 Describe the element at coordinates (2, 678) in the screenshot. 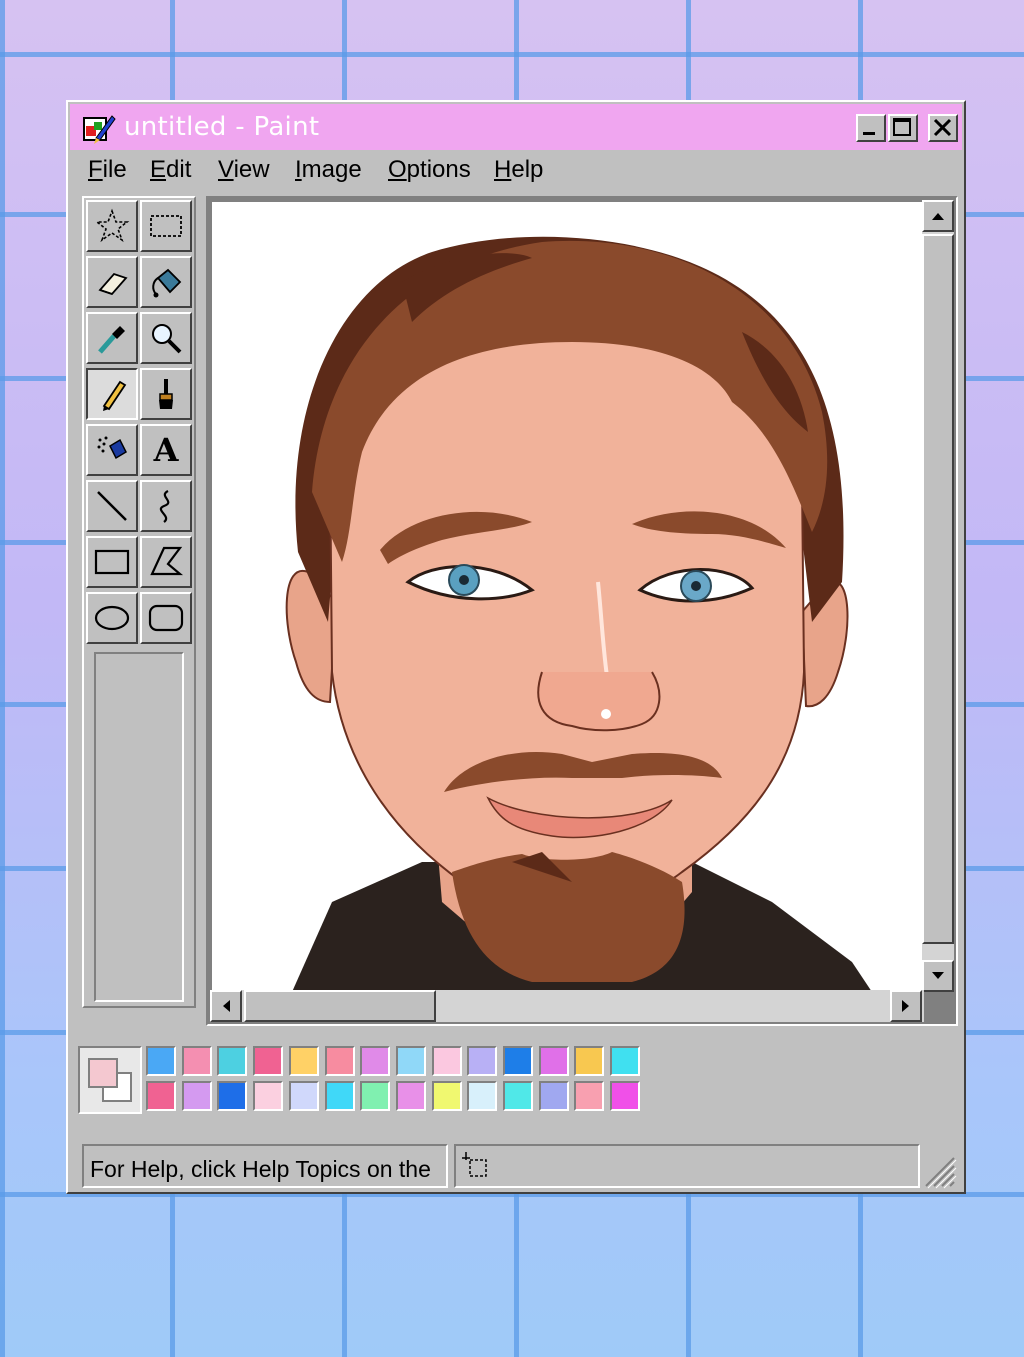

I see `grid-line` at that location.